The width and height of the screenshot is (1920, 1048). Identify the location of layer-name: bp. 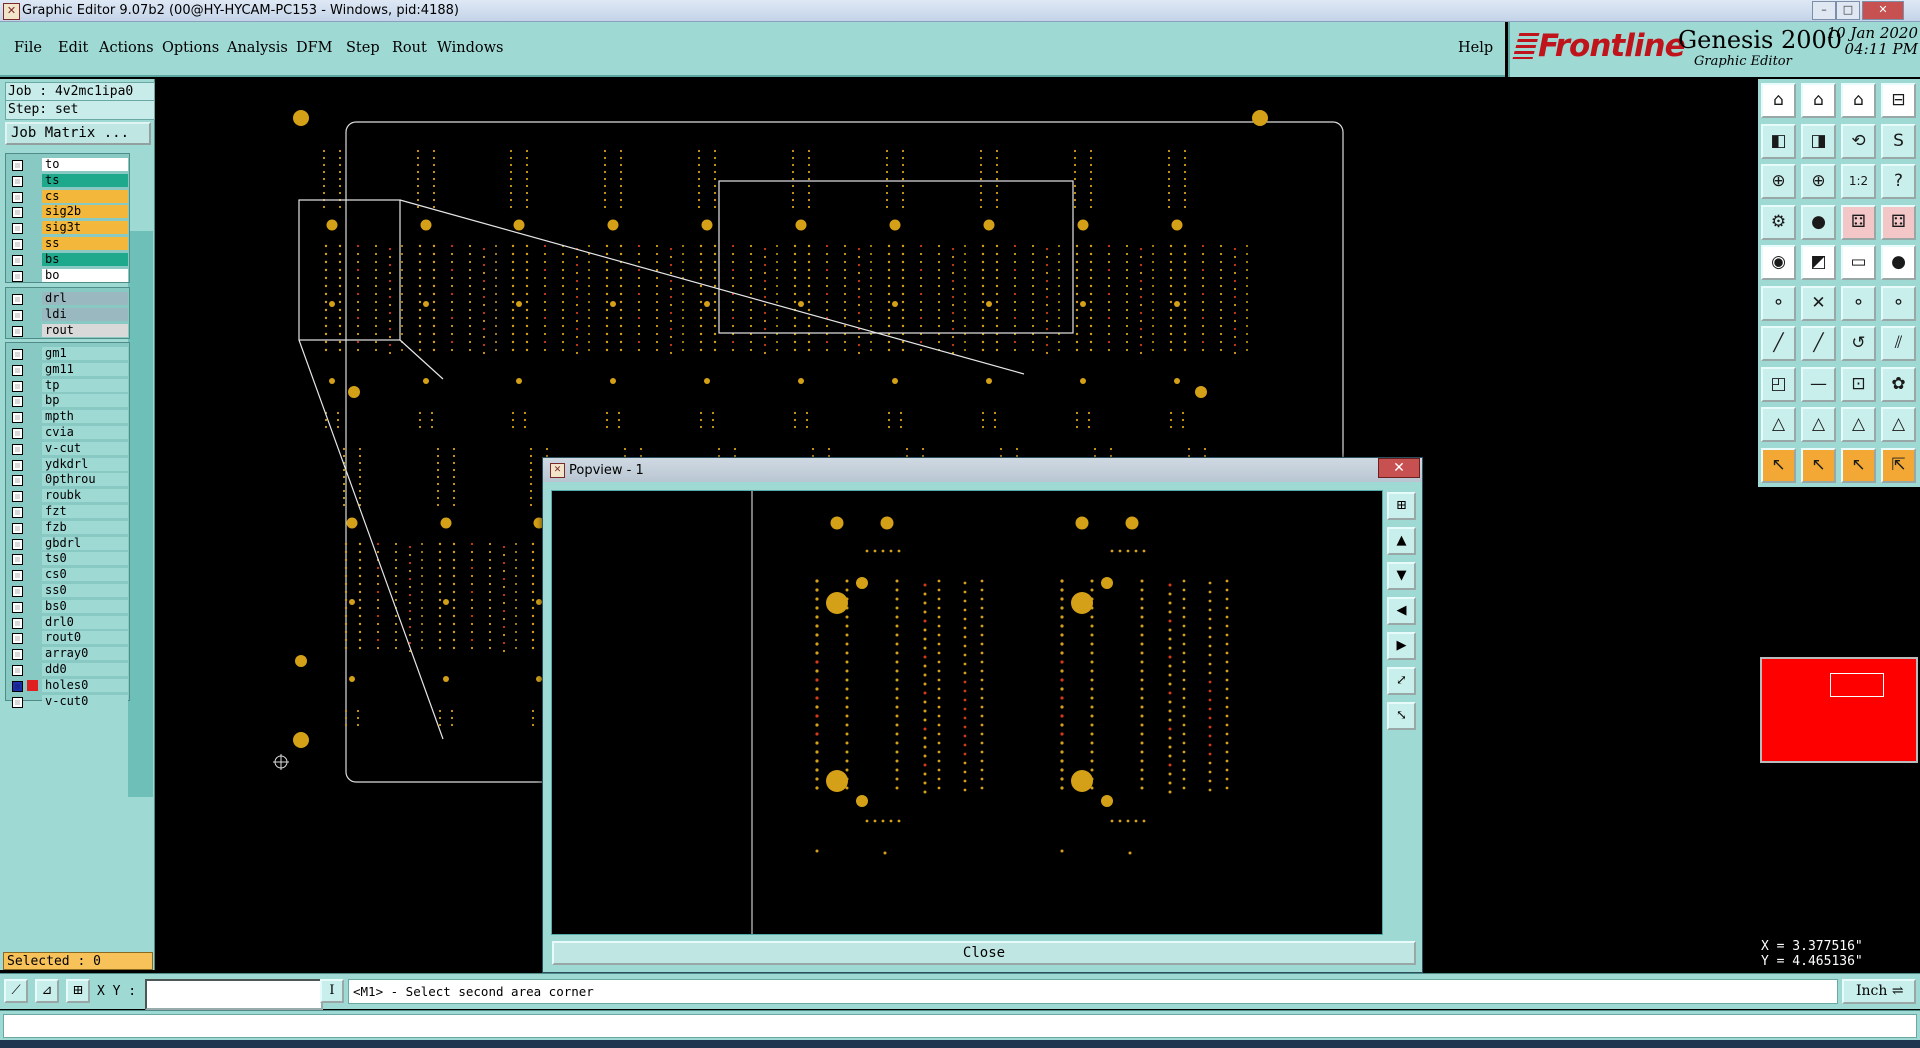
(85, 401).